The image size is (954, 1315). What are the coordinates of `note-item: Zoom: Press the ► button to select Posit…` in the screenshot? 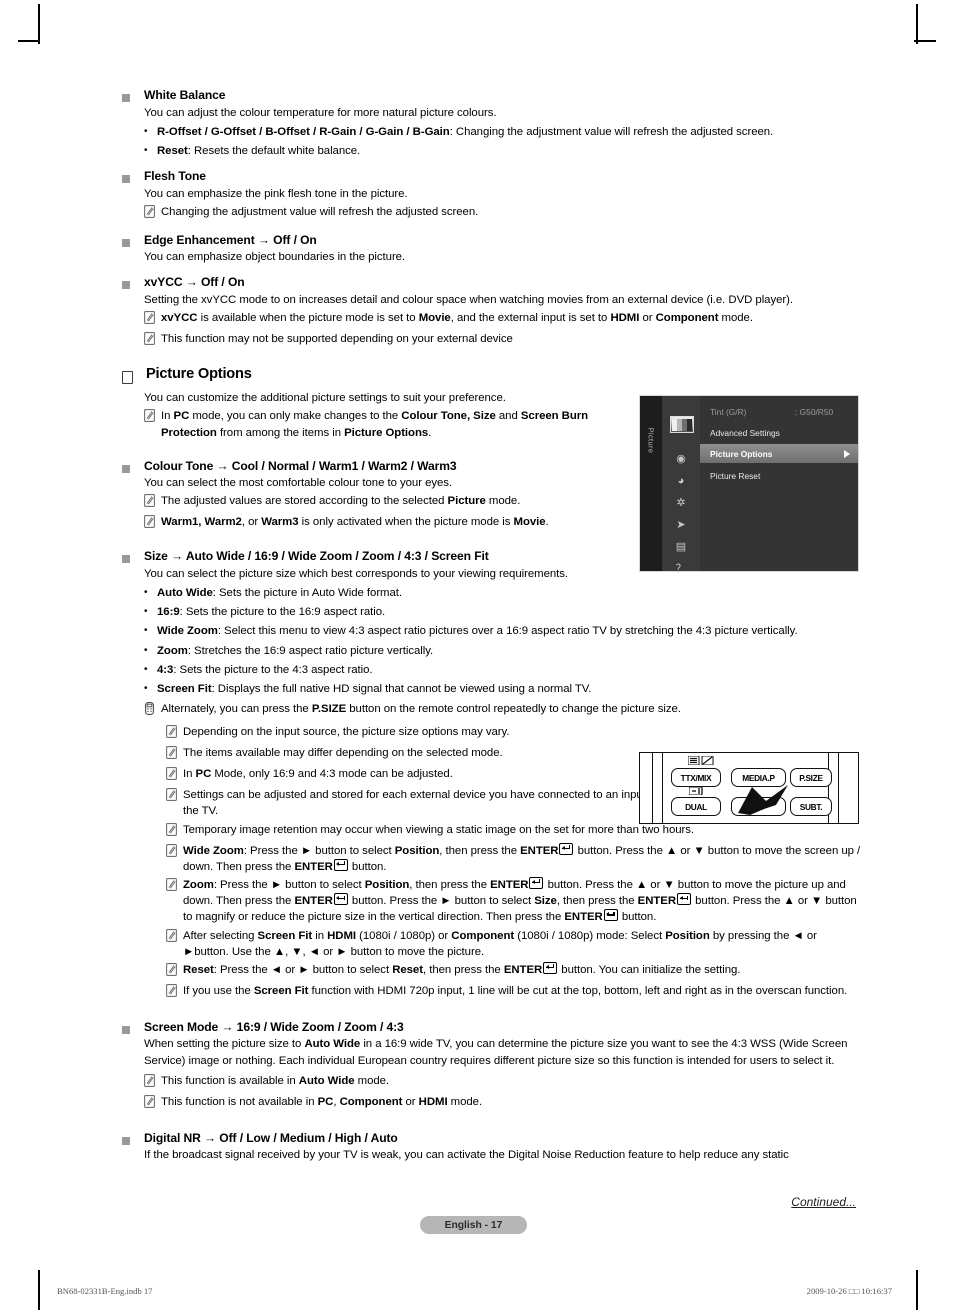 It's located at (514, 901).